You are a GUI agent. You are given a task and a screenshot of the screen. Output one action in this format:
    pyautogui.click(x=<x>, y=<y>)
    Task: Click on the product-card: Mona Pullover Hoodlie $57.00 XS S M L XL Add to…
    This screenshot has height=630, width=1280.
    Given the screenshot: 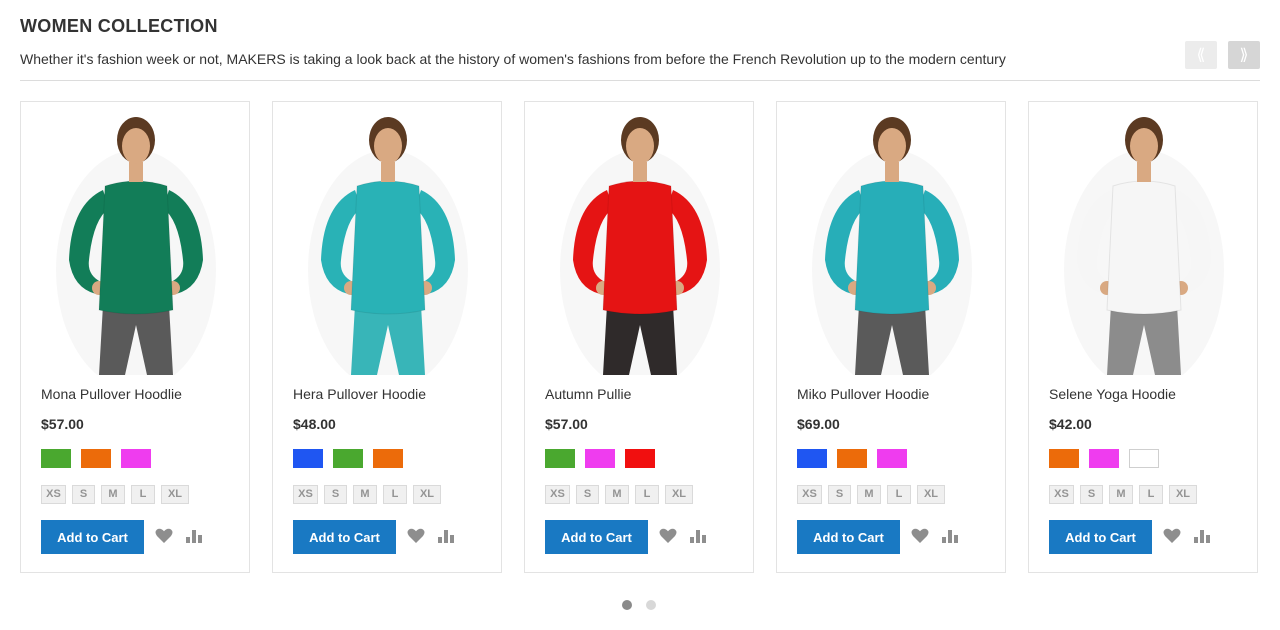 What is the action you would take?
    pyautogui.click(x=135, y=337)
    